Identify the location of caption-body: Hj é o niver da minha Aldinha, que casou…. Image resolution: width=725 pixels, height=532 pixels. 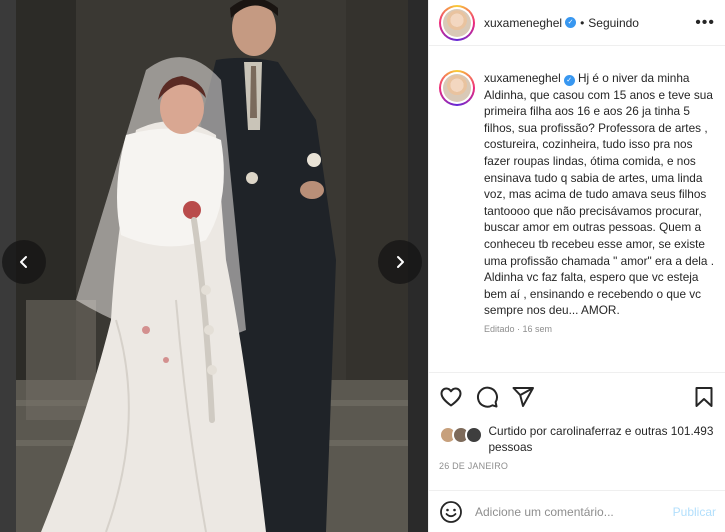
(599, 194).